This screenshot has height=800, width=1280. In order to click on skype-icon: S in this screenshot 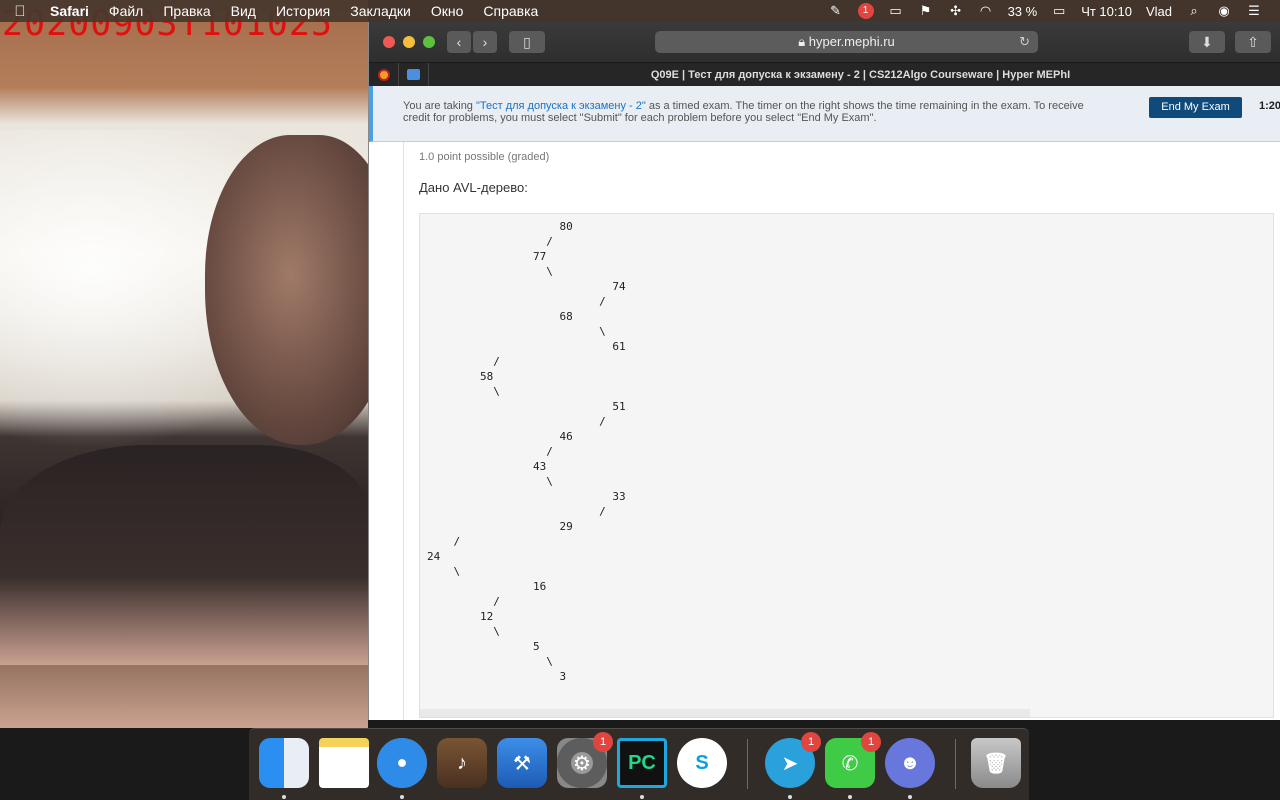, I will do `click(702, 763)`.